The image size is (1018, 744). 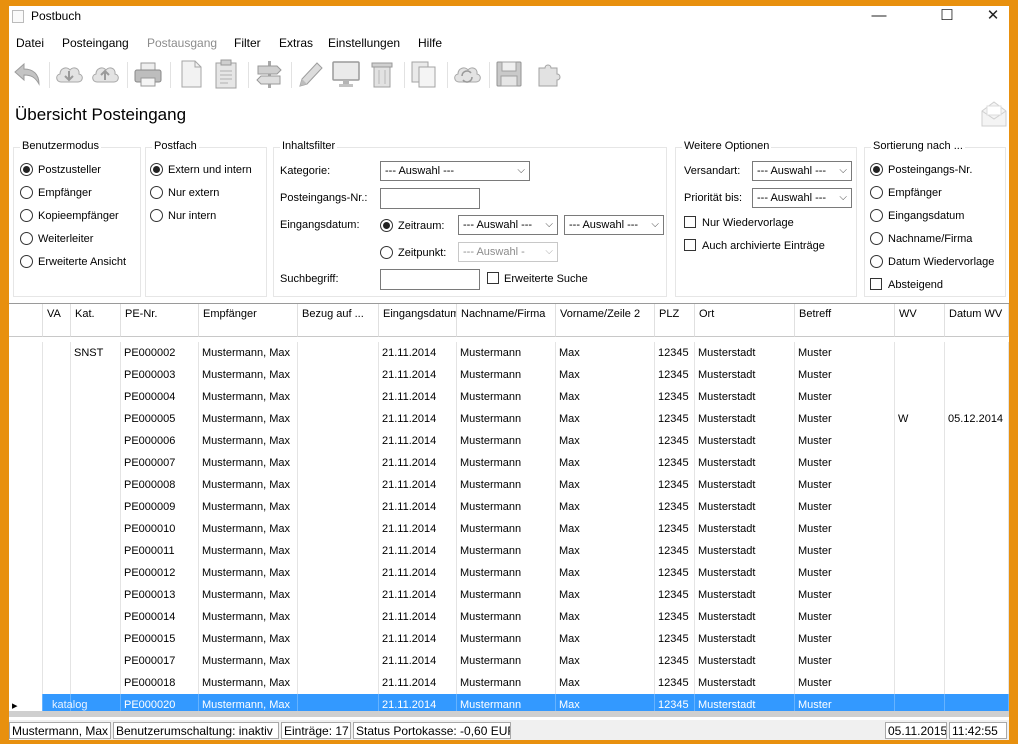 What do you see at coordinates (430, 43) in the screenshot?
I see `menu-hilfe: Hilfe` at bounding box center [430, 43].